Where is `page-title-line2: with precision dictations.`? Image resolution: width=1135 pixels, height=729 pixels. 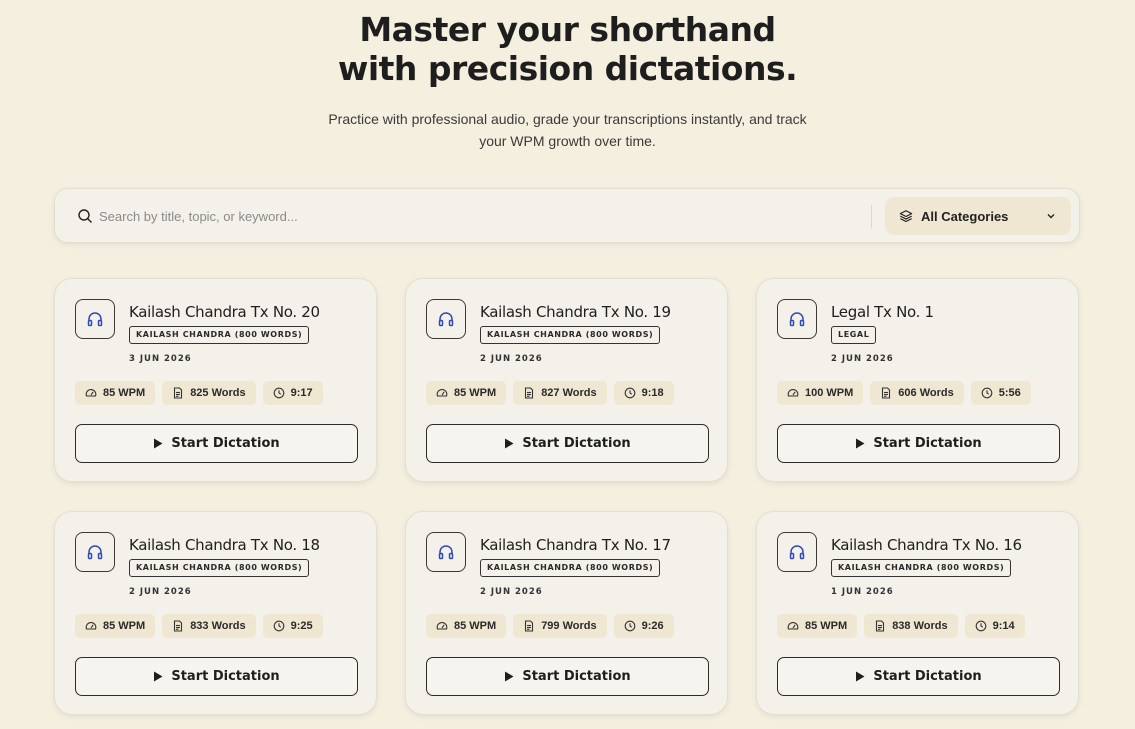 page-title-line2: with precision dictations. is located at coordinates (567, 68).